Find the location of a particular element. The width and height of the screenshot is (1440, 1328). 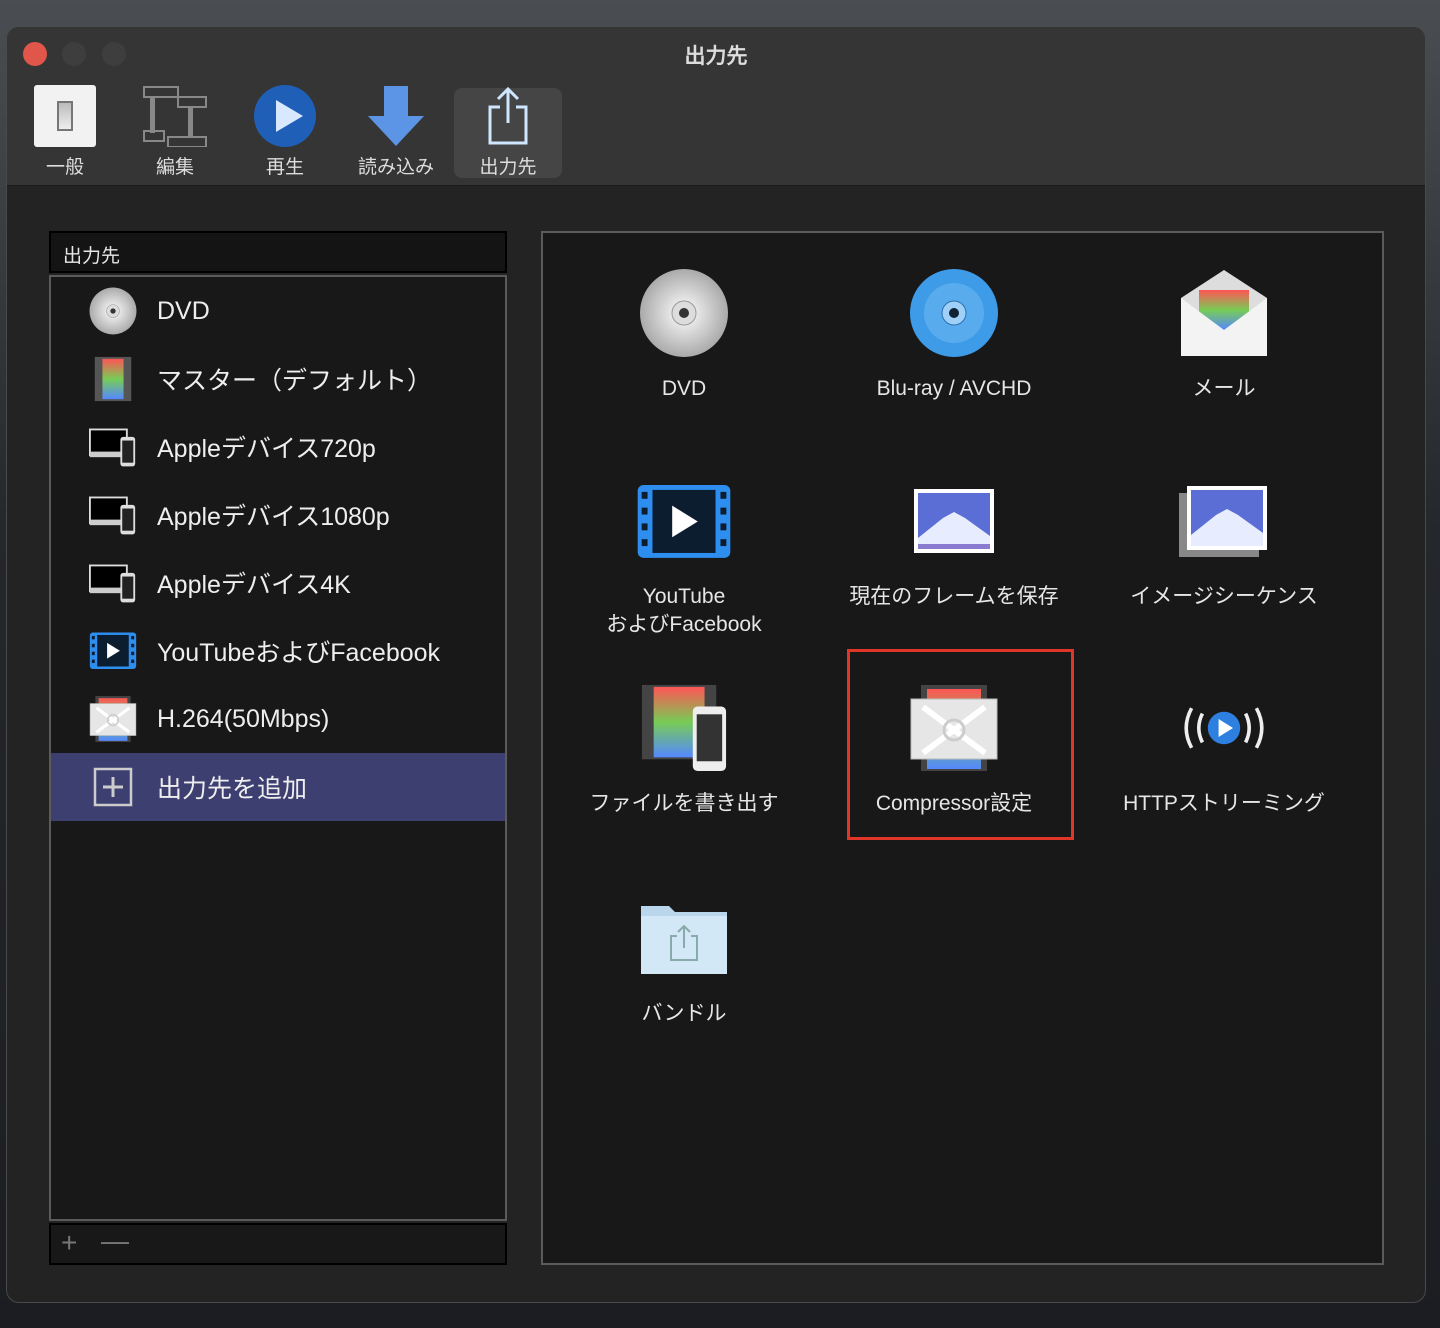

list-item-label: Appleデバイス1080p is located at coordinates (273, 517).